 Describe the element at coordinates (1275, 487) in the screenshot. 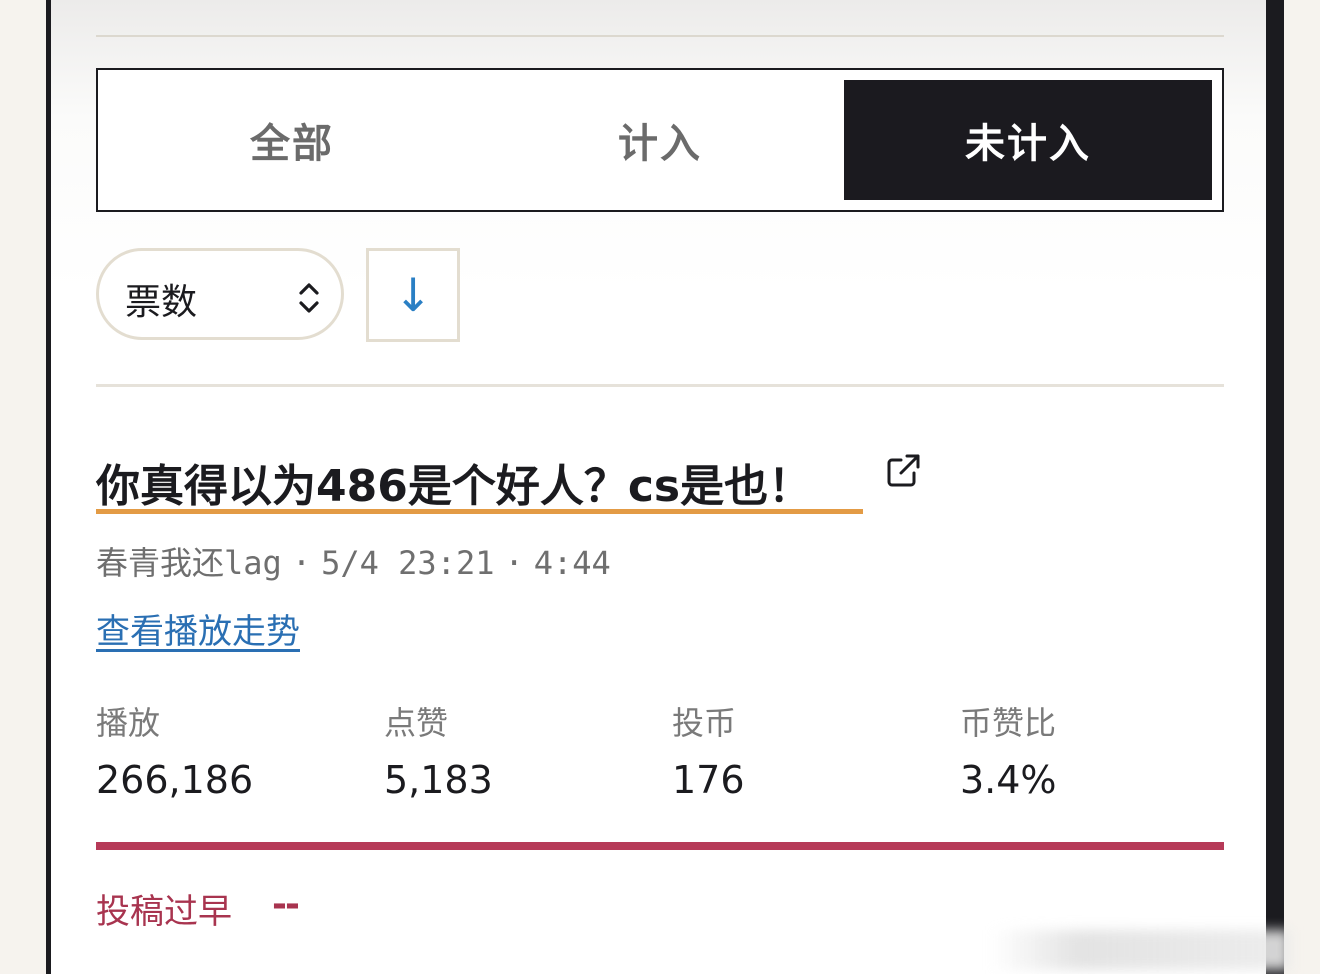

I see `device-frame-right` at that location.